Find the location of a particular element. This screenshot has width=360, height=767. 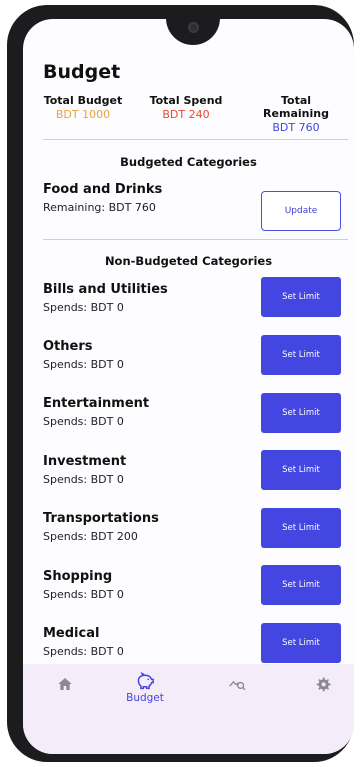

nav-budget-label: Budget is located at coordinates (145, 698).